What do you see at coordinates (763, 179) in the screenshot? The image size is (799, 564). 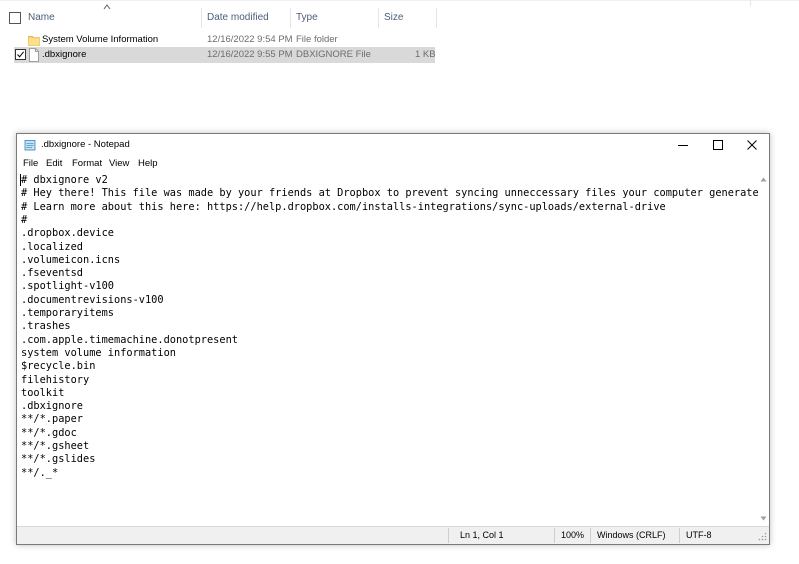 I see `scroll-up-icon` at bounding box center [763, 179].